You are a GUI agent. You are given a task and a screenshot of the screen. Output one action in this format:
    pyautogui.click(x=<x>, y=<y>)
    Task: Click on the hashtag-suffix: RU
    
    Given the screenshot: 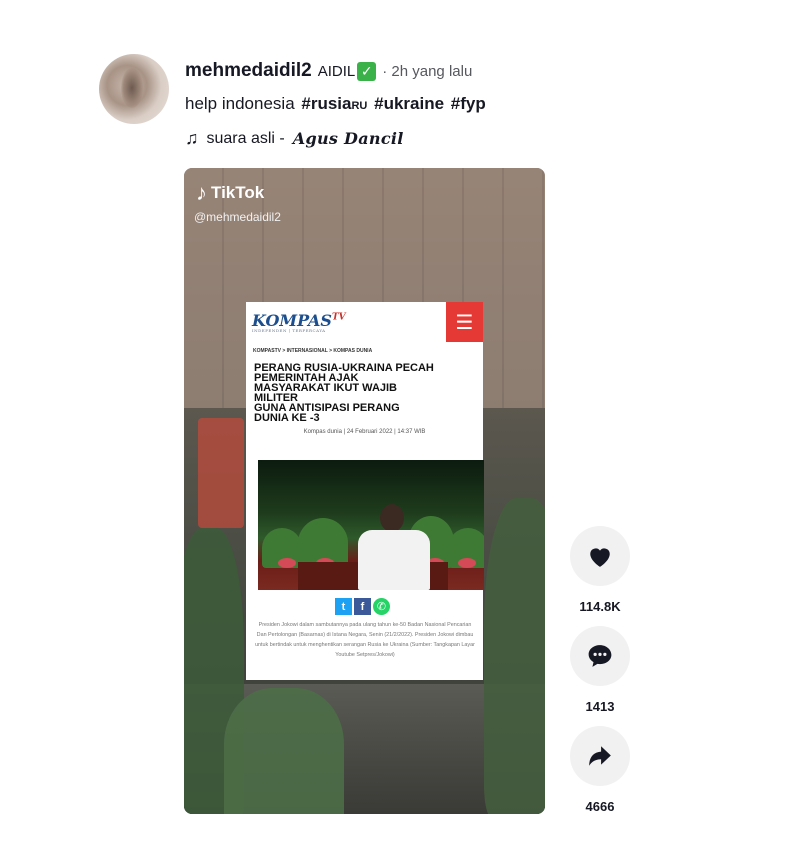 What is the action you would take?
    pyautogui.click(x=359, y=106)
    